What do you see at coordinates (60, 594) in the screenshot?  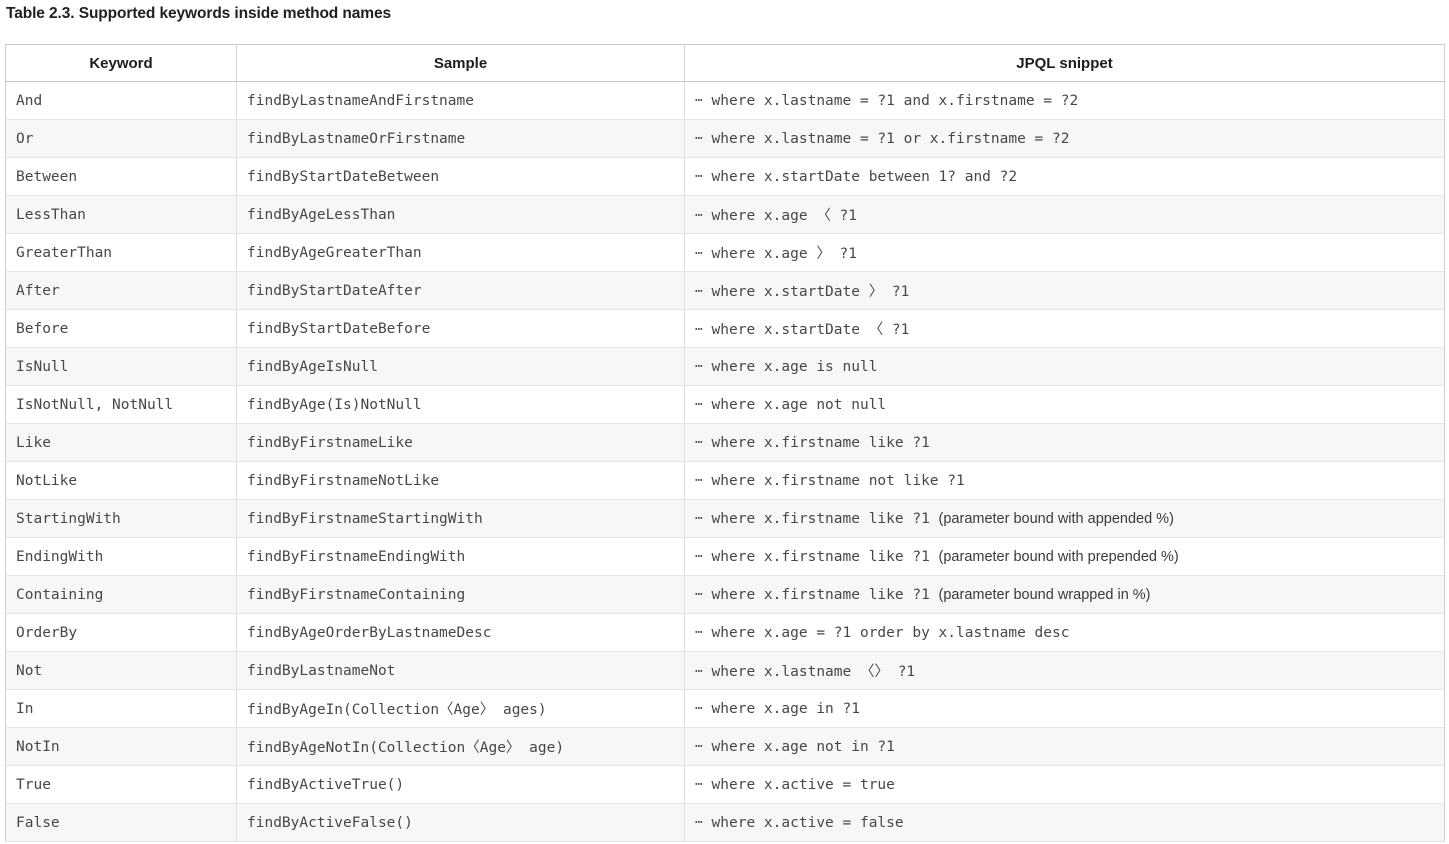 I see `keyword-text: Containing` at bounding box center [60, 594].